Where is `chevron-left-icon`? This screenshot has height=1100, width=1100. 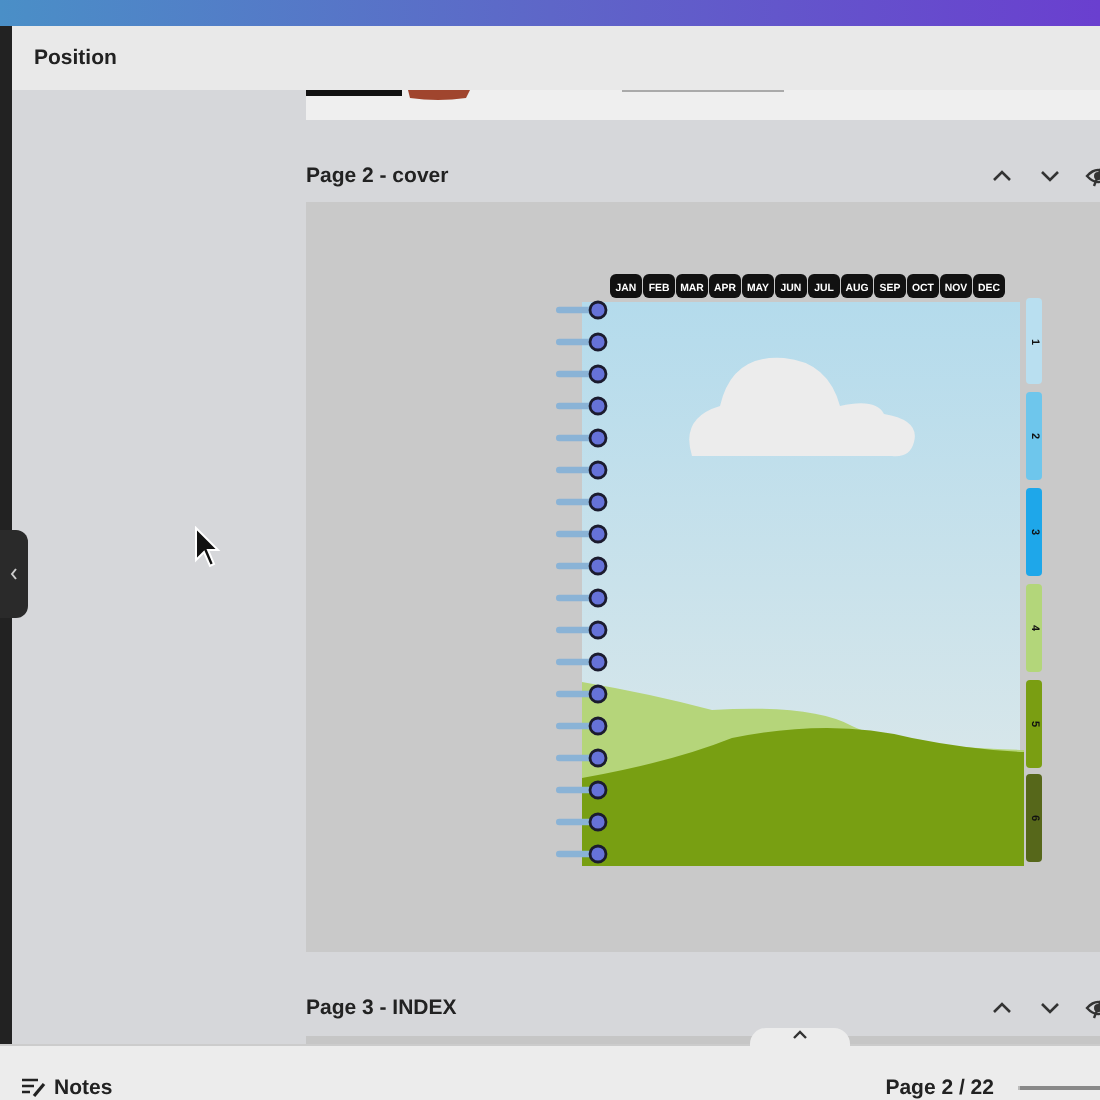
chevron-left-icon is located at coordinates (14, 574).